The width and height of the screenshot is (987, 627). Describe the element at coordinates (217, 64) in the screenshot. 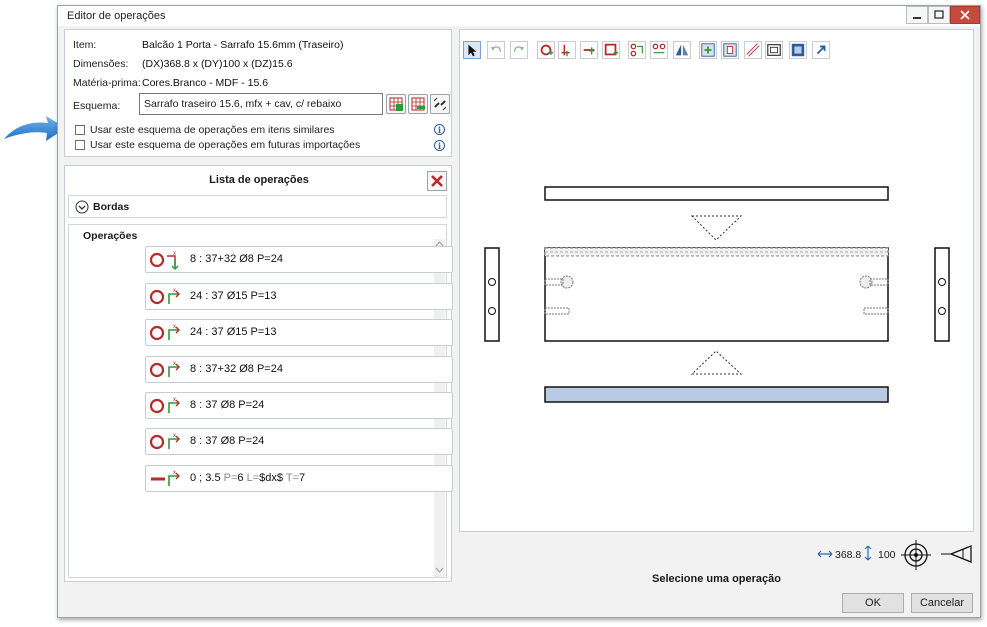

I see `dimensions-value: (DX)368.8 x (DY)100 x (DZ)15.6` at that location.